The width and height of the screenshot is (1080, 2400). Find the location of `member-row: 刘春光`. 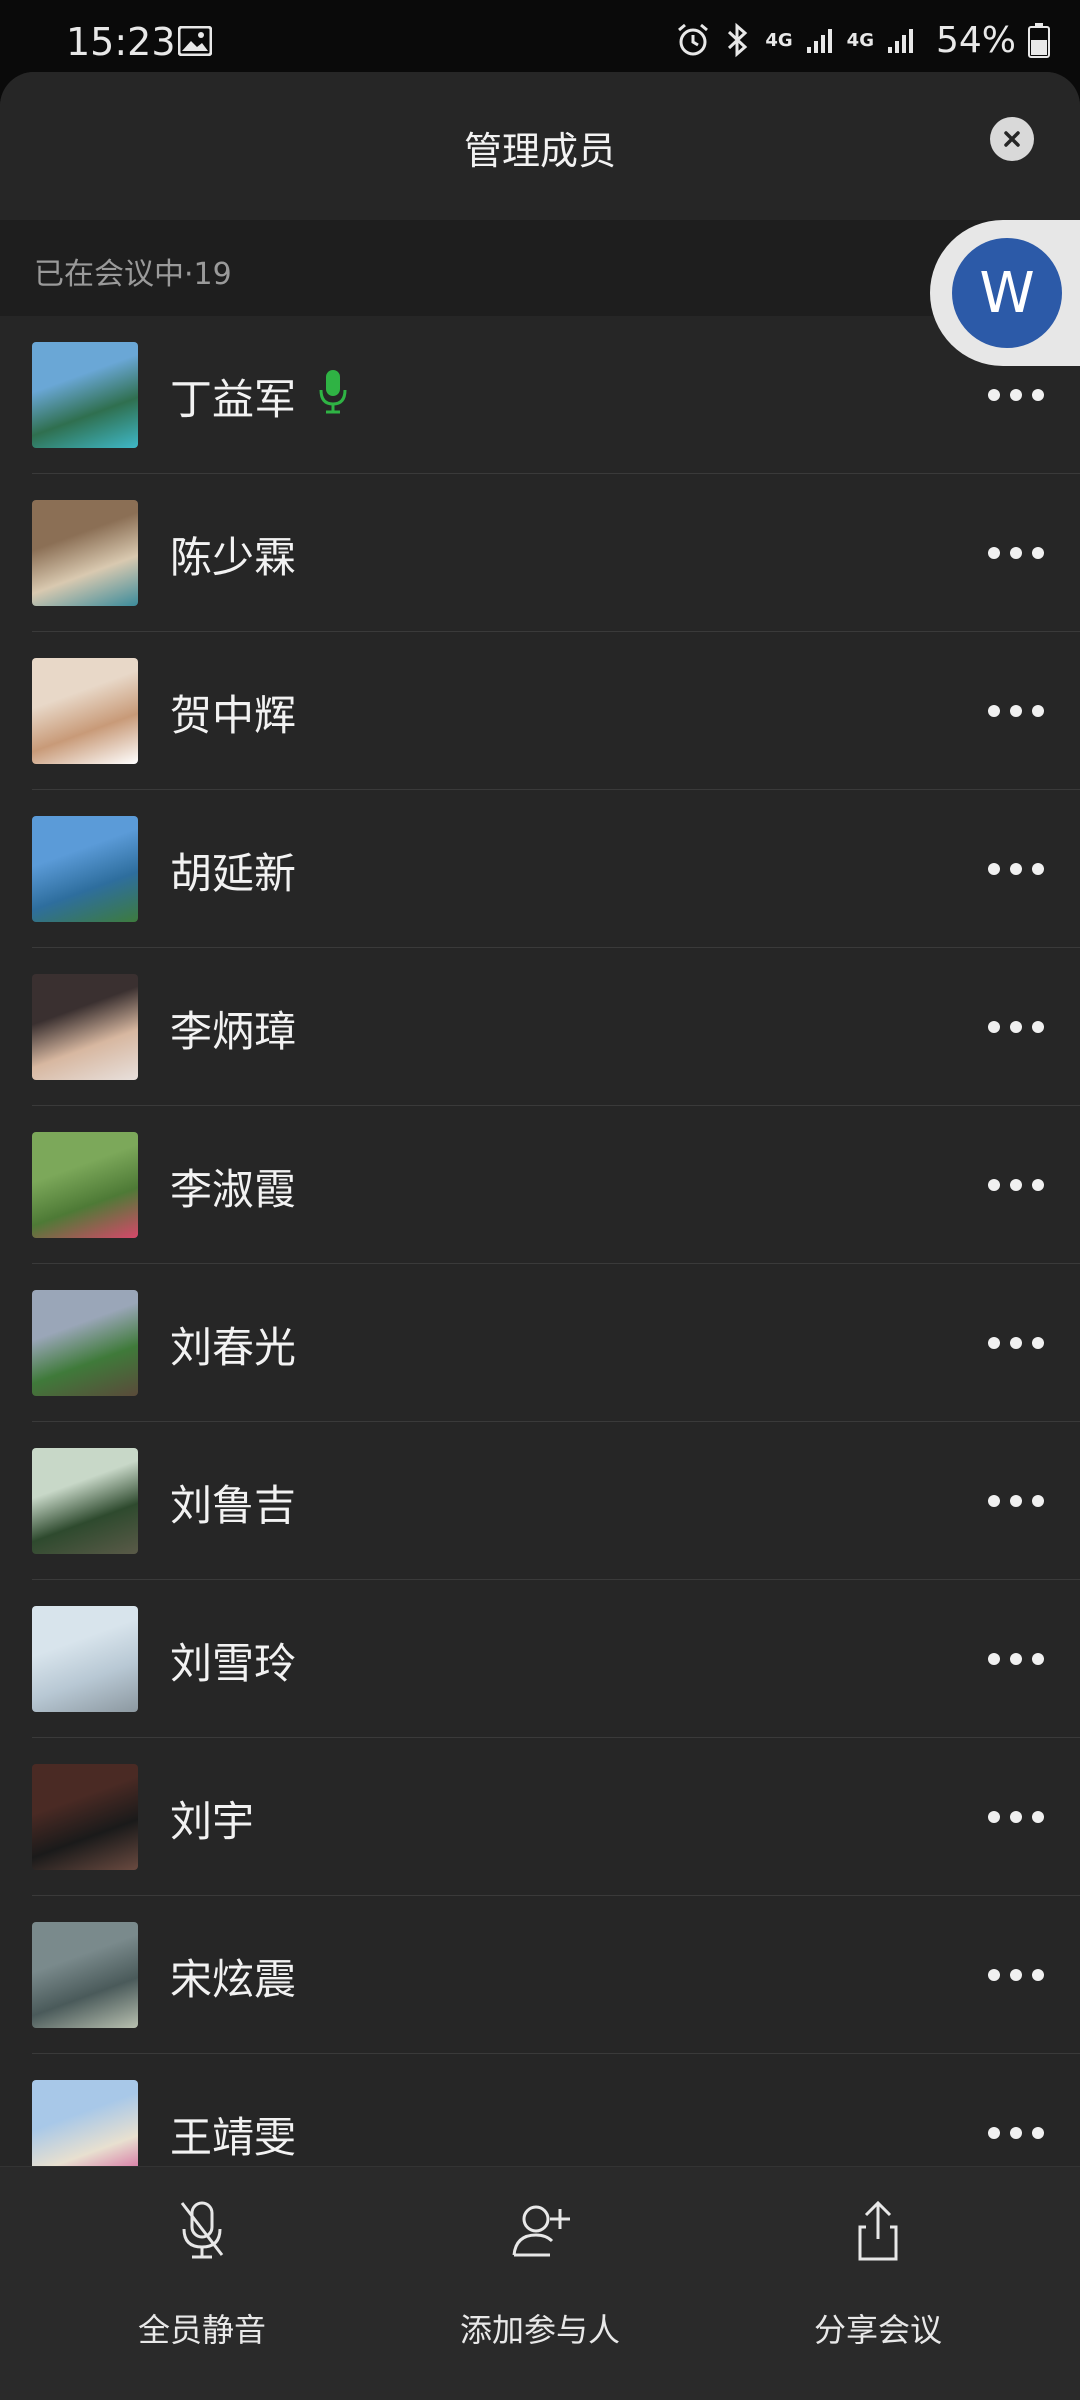

member-row: 刘春光 is located at coordinates (540, 1343).